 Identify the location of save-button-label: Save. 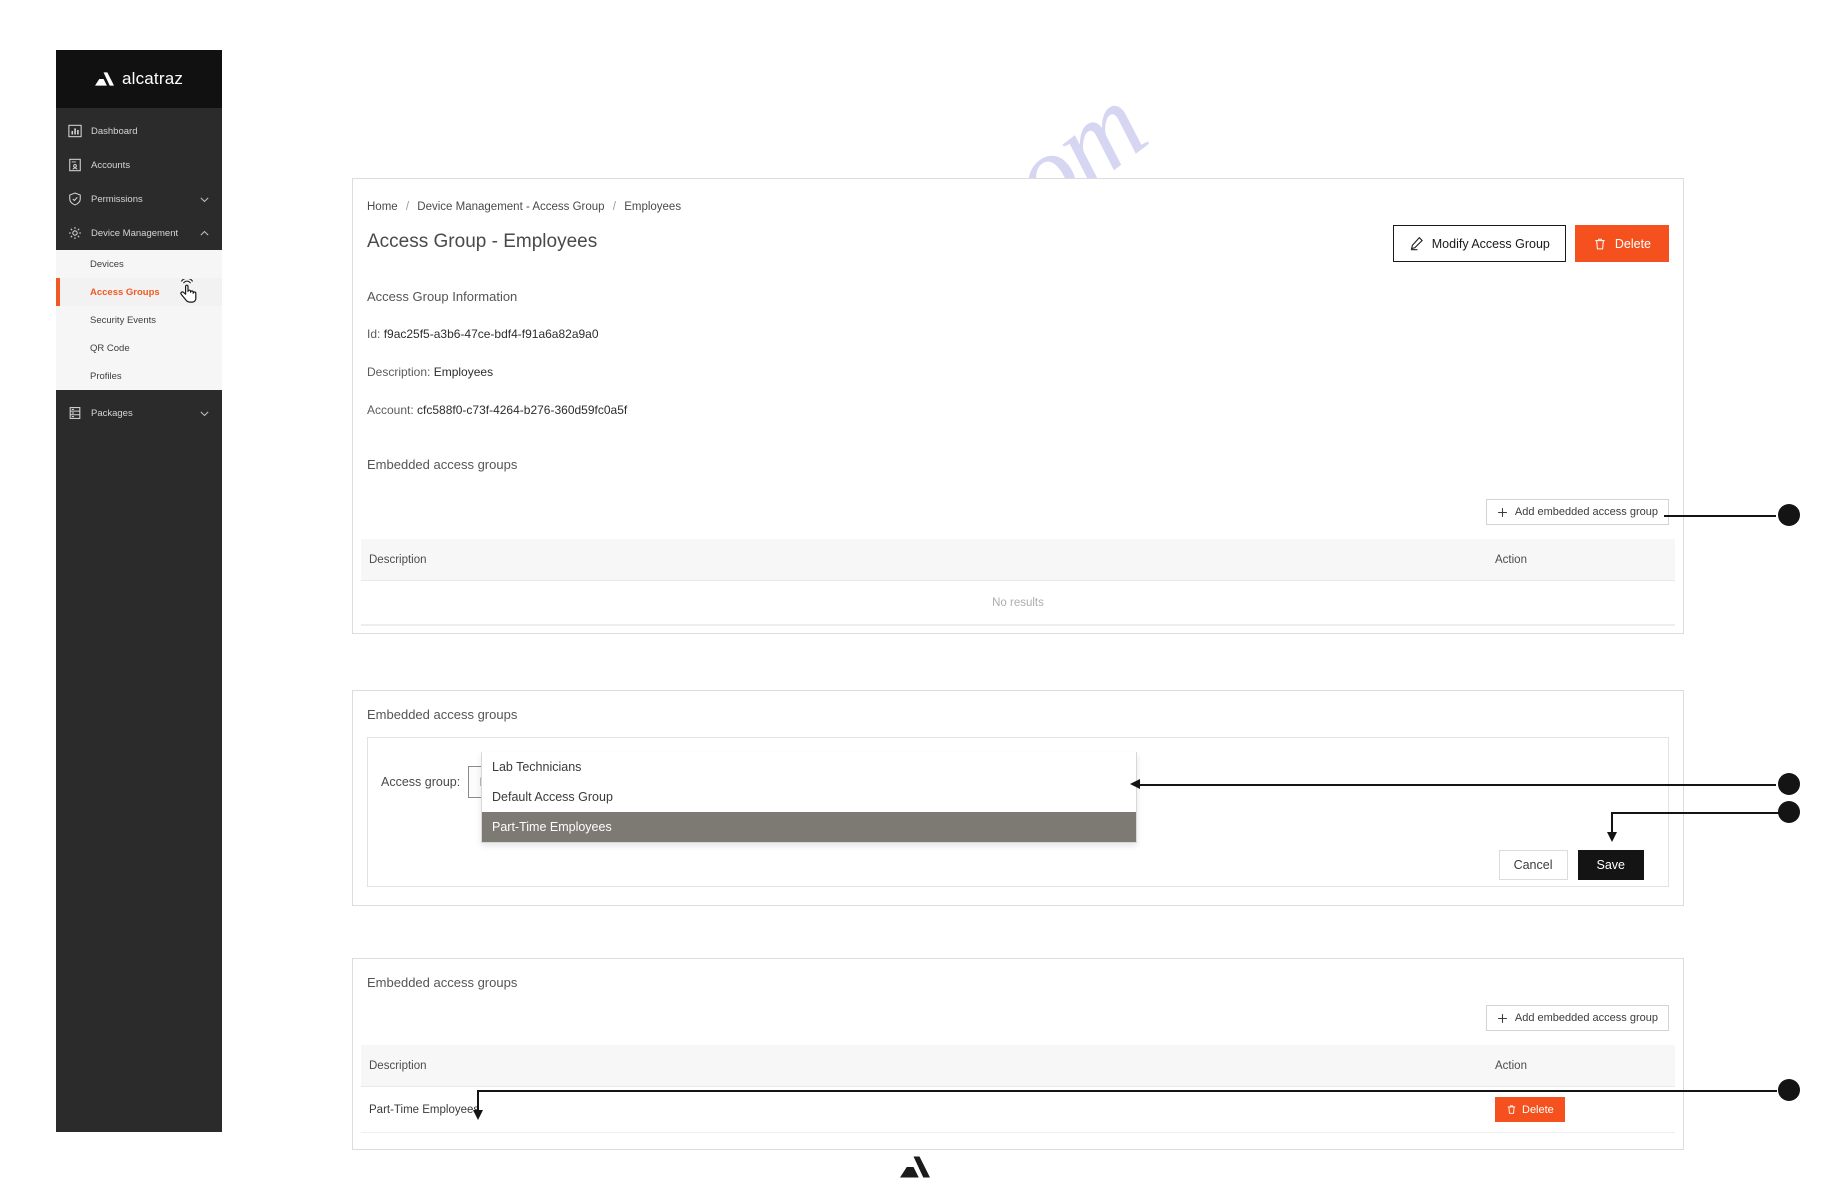
(1611, 865).